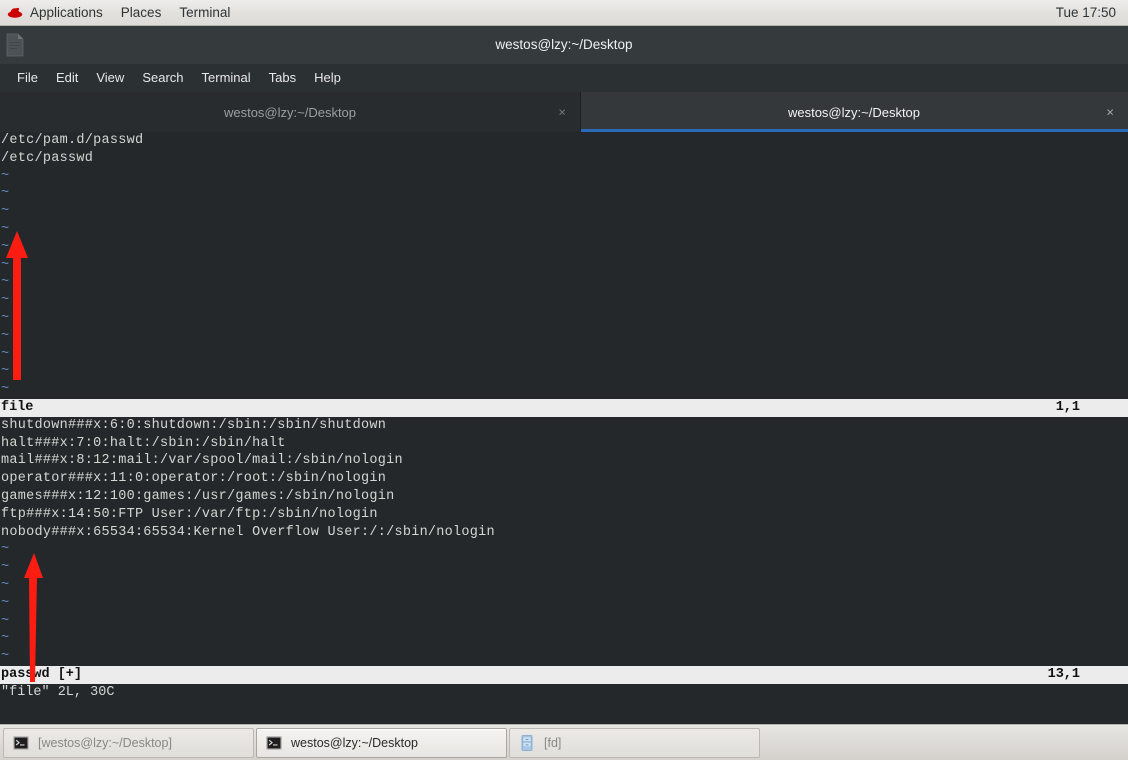 This screenshot has width=1128, height=760. I want to click on vim-statusline-bottom: passwd [+] 13,1, so click(564, 674).